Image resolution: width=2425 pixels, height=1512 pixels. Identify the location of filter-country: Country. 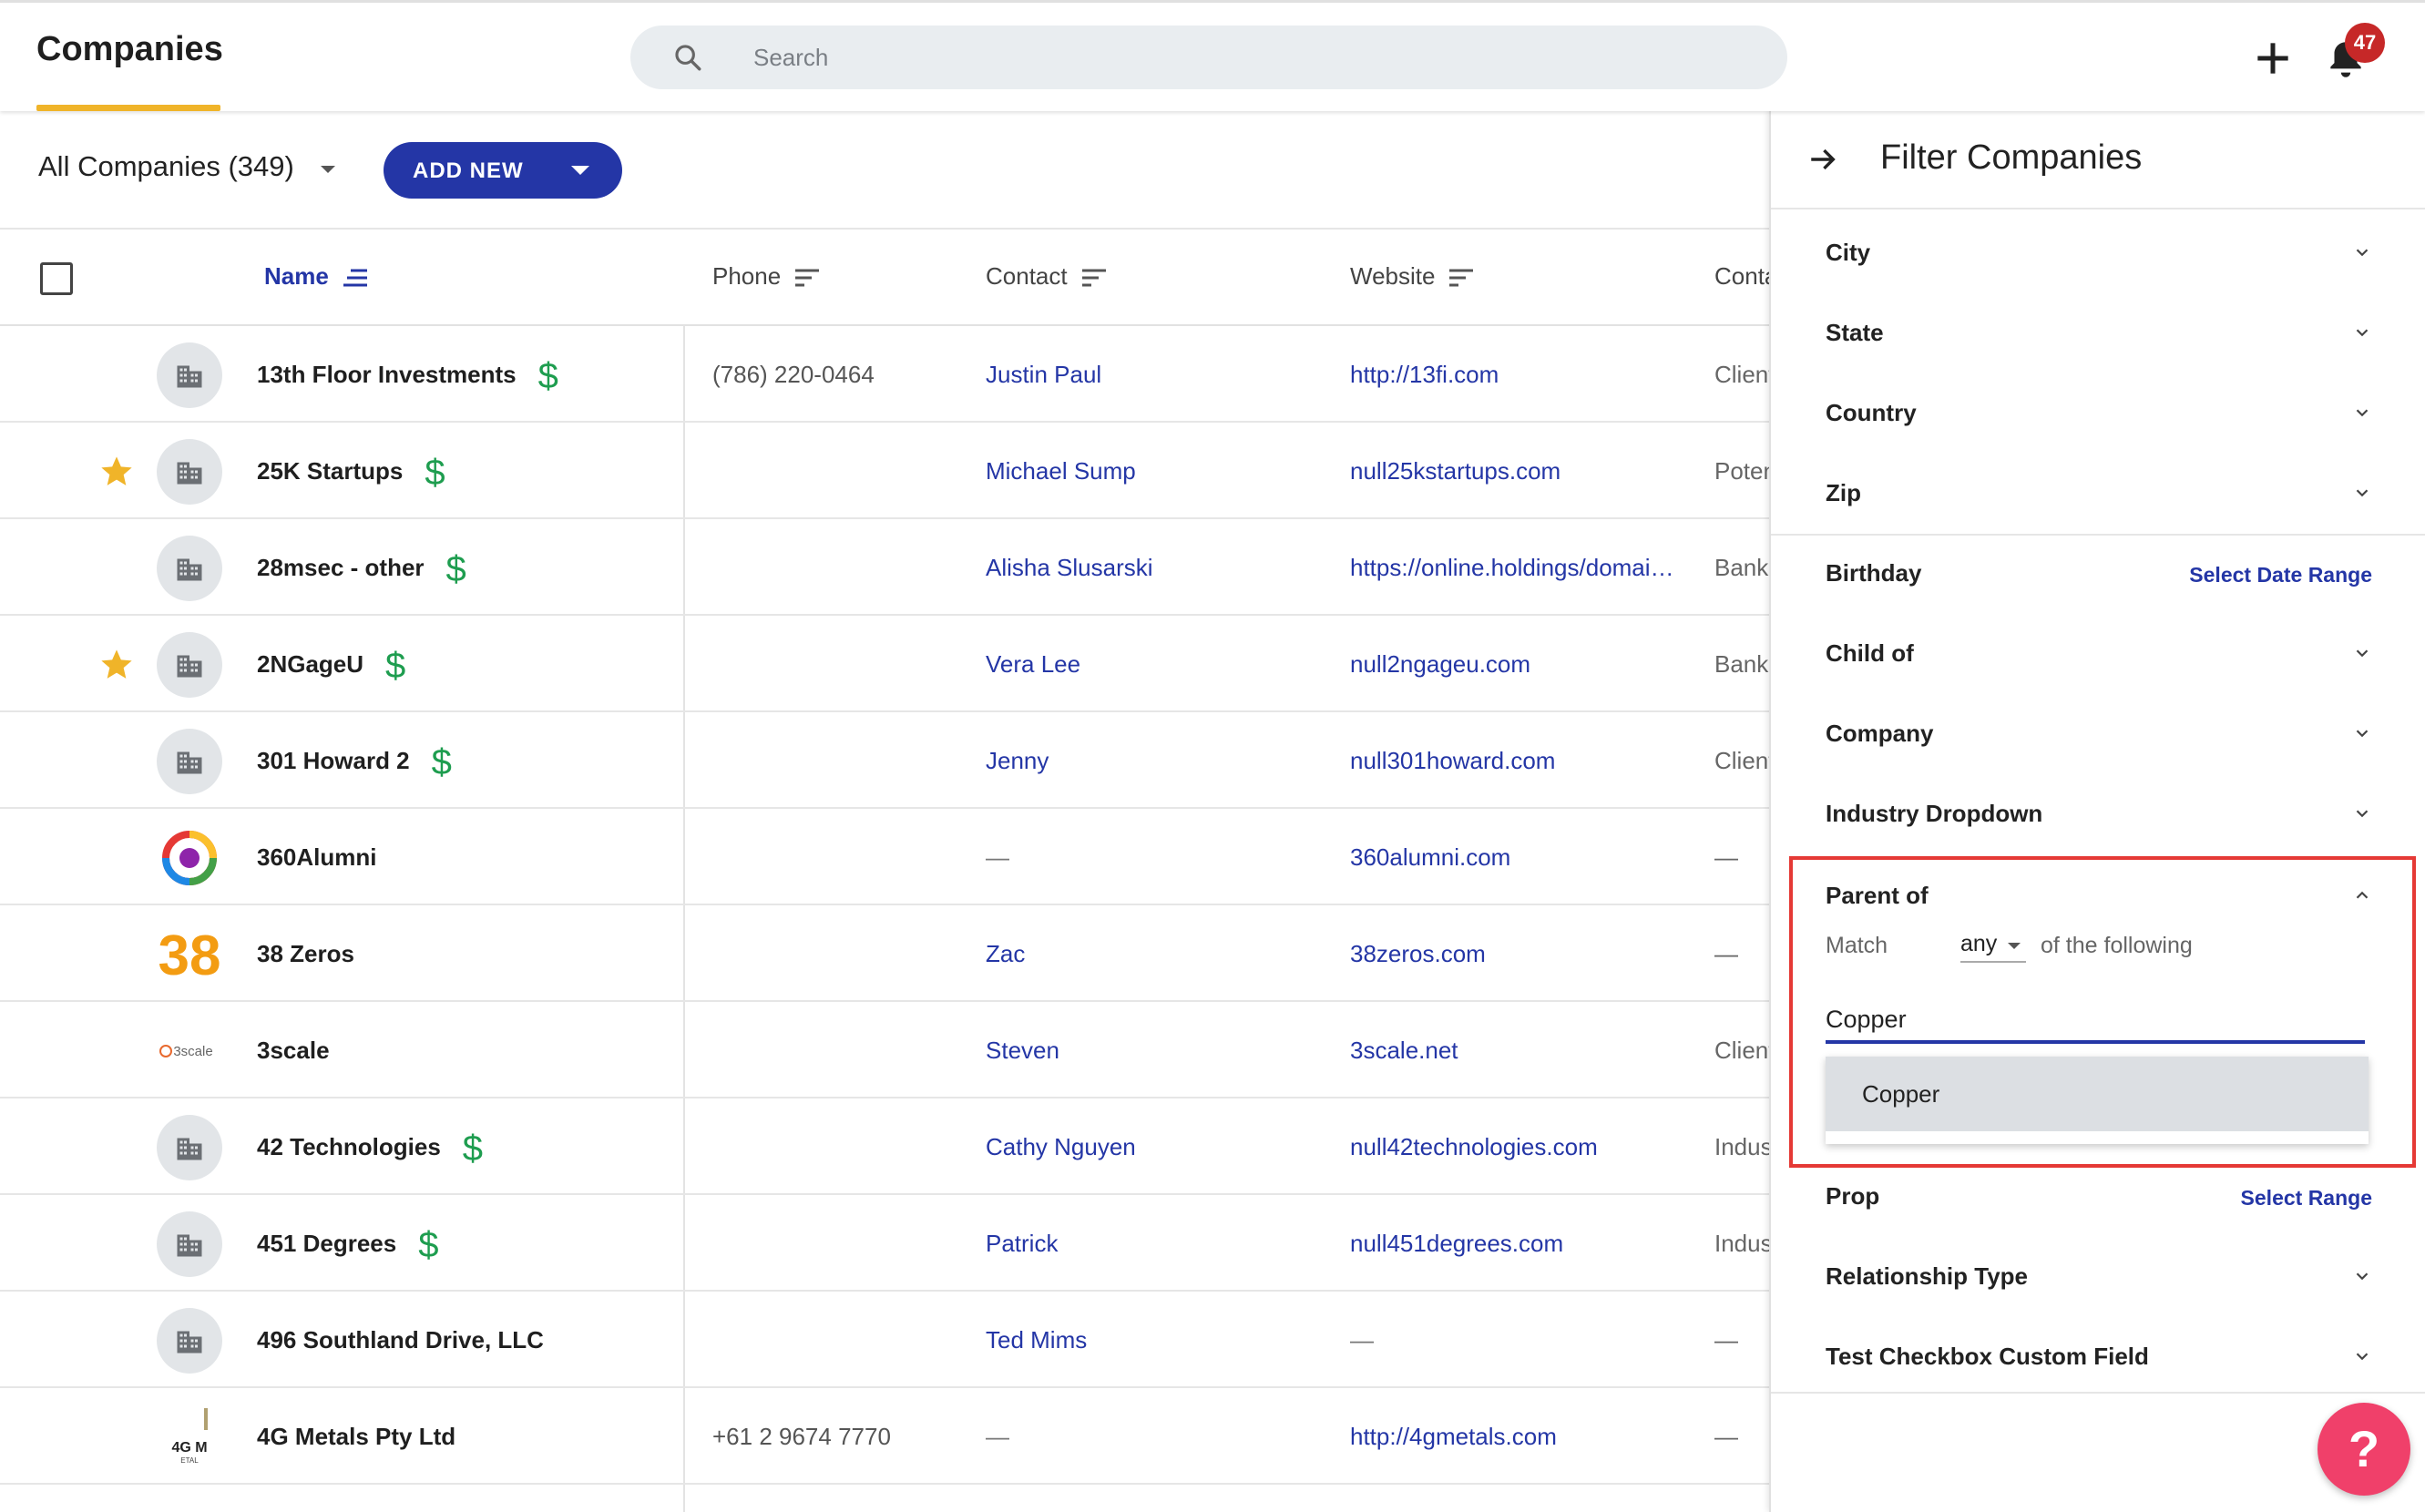
(2099, 412).